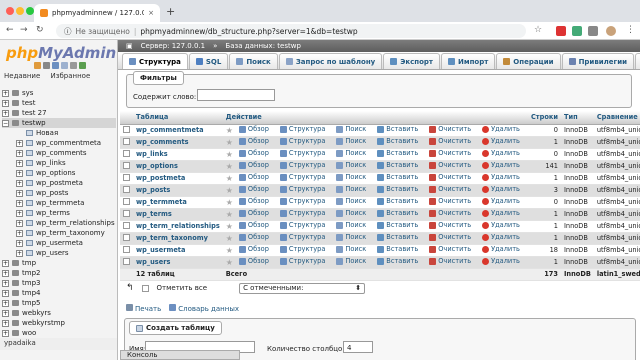 The image size is (640, 360). What do you see at coordinates (468, 61) in the screenshot?
I see `tab-5: Импорт` at bounding box center [468, 61].